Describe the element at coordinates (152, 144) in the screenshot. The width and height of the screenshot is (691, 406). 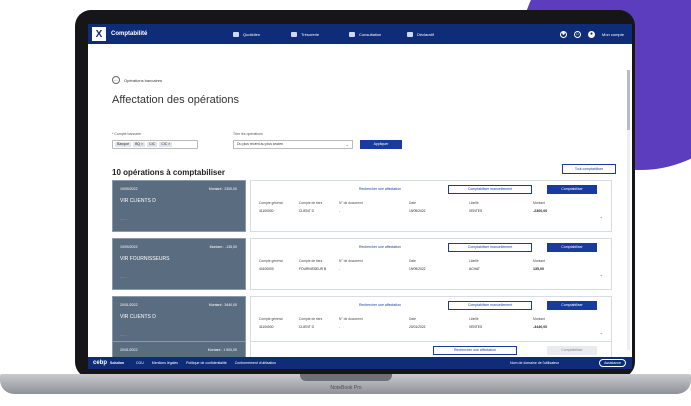
I see `bank-chip: CIC` at that location.